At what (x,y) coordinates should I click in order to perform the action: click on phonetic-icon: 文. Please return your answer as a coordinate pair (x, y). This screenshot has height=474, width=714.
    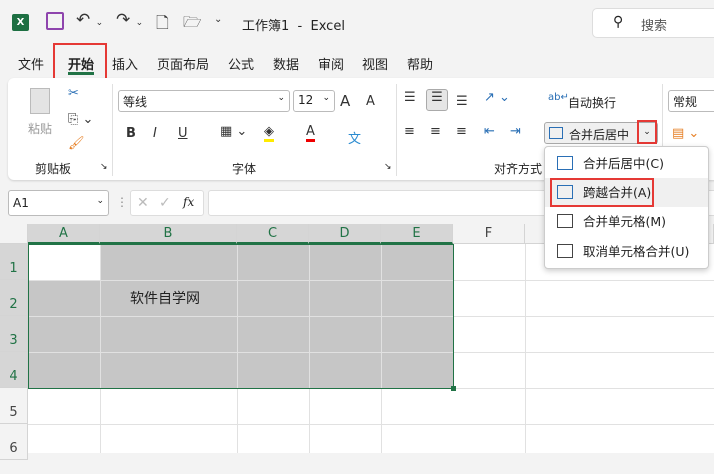
    Looking at the image, I should click on (354, 137).